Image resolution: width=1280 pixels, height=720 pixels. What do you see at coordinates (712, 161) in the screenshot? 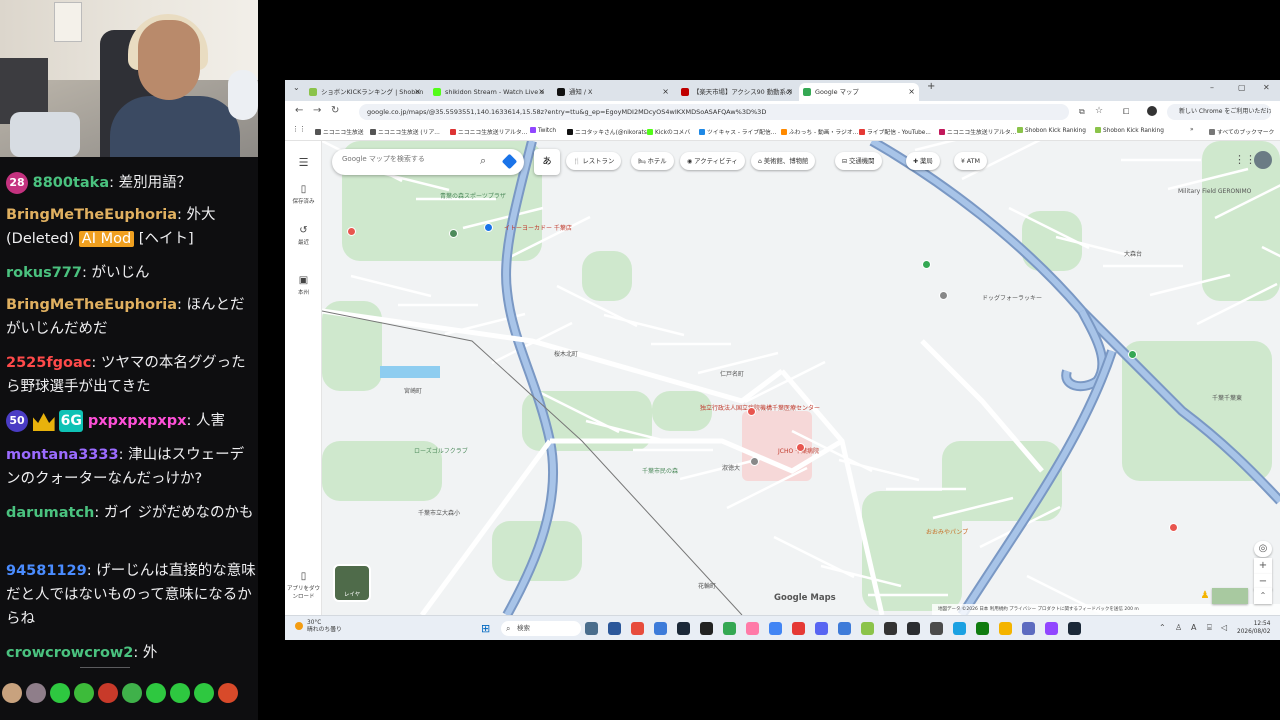
I see `category-chip: ◉ アクティビティ` at bounding box center [712, 161].